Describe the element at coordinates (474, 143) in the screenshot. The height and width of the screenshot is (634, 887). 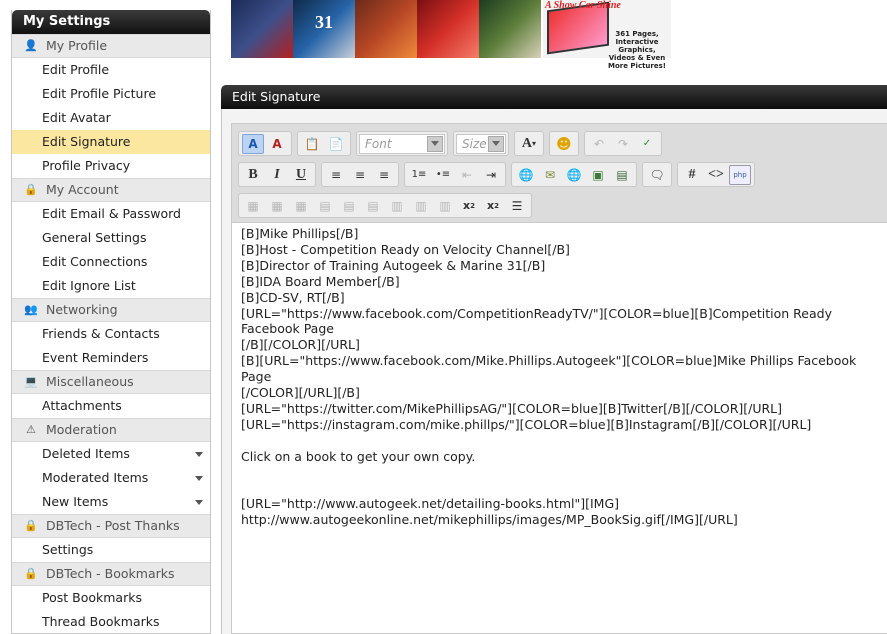
I see `size-select-label: Size` at that location.